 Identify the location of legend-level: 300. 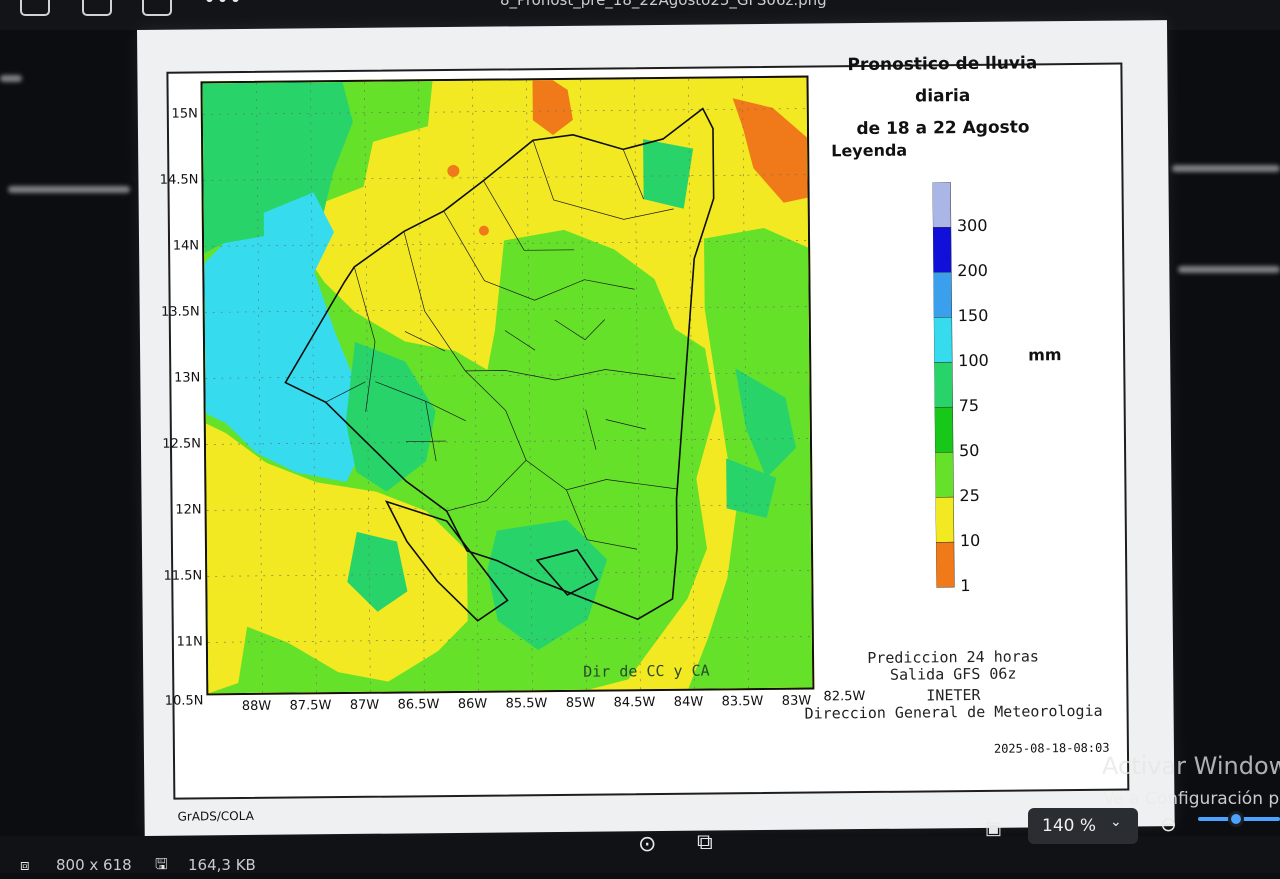
(972, 225).